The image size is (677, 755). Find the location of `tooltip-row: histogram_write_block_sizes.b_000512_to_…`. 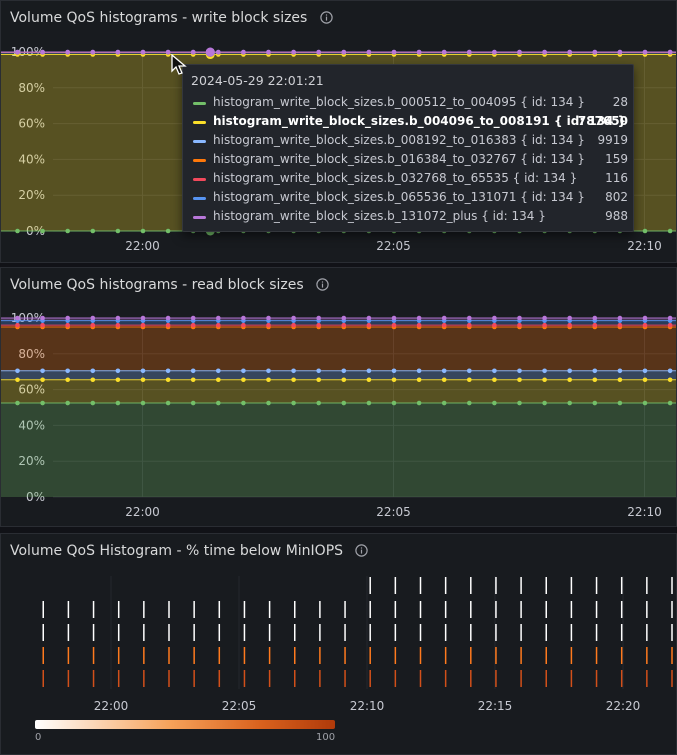

tooltip-row: histogram_write_block_sizes.b_000512_to_… is located at coordinates (409, 103).